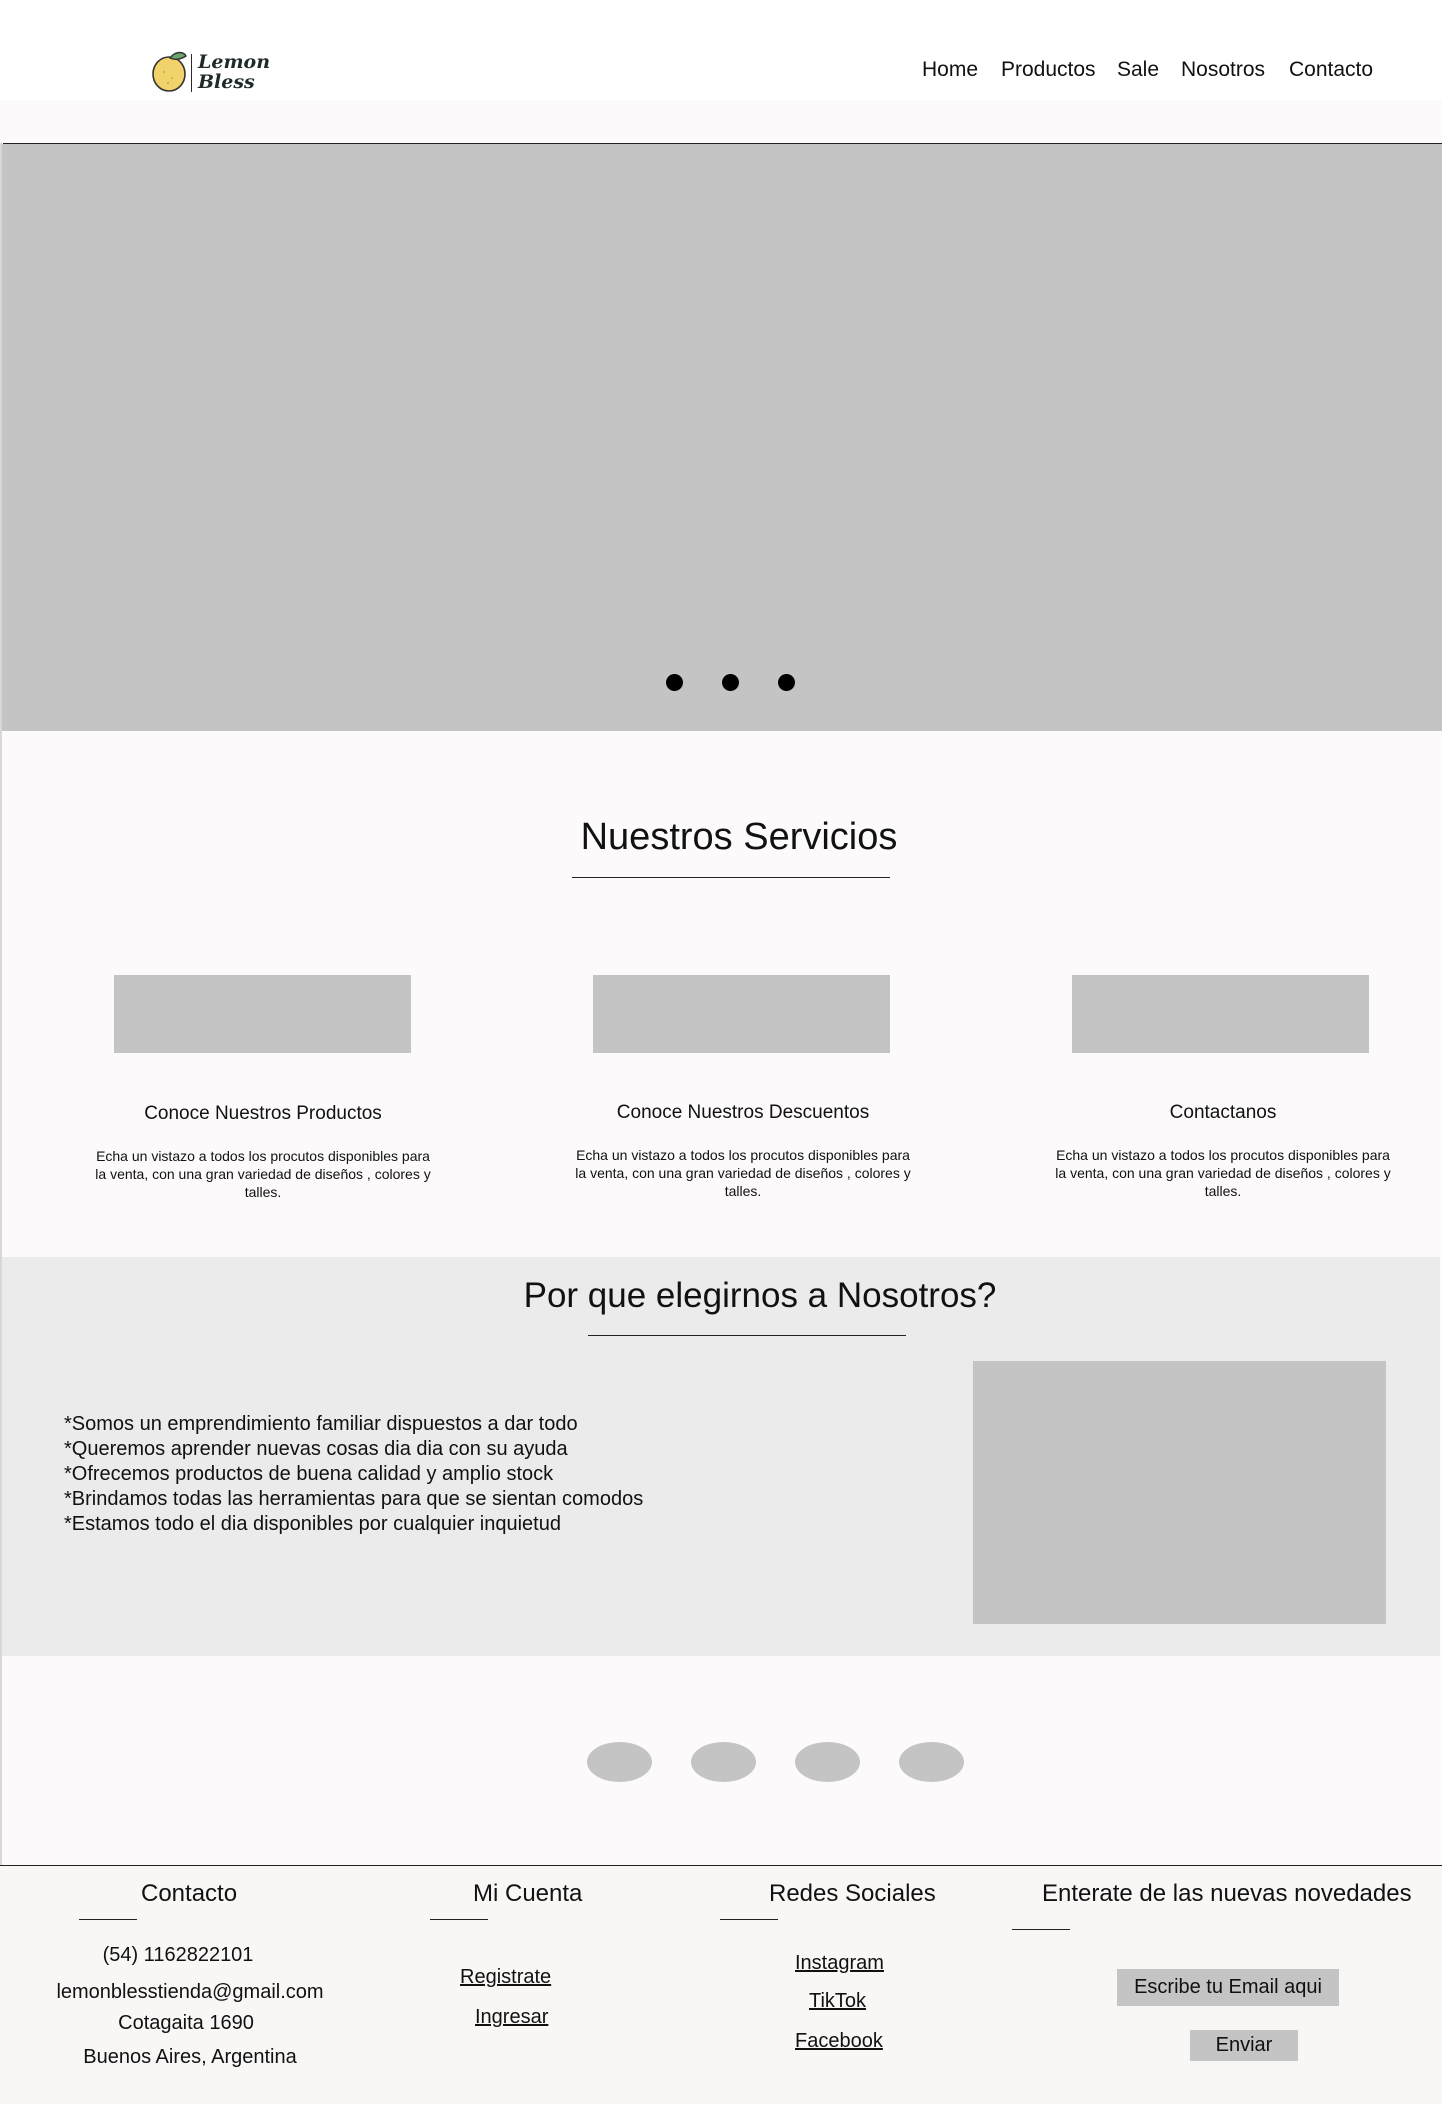 The width and height of the screenshot is (1442, 2104). I want to click on nav-contacto: Contacto, so click(1331, 70).